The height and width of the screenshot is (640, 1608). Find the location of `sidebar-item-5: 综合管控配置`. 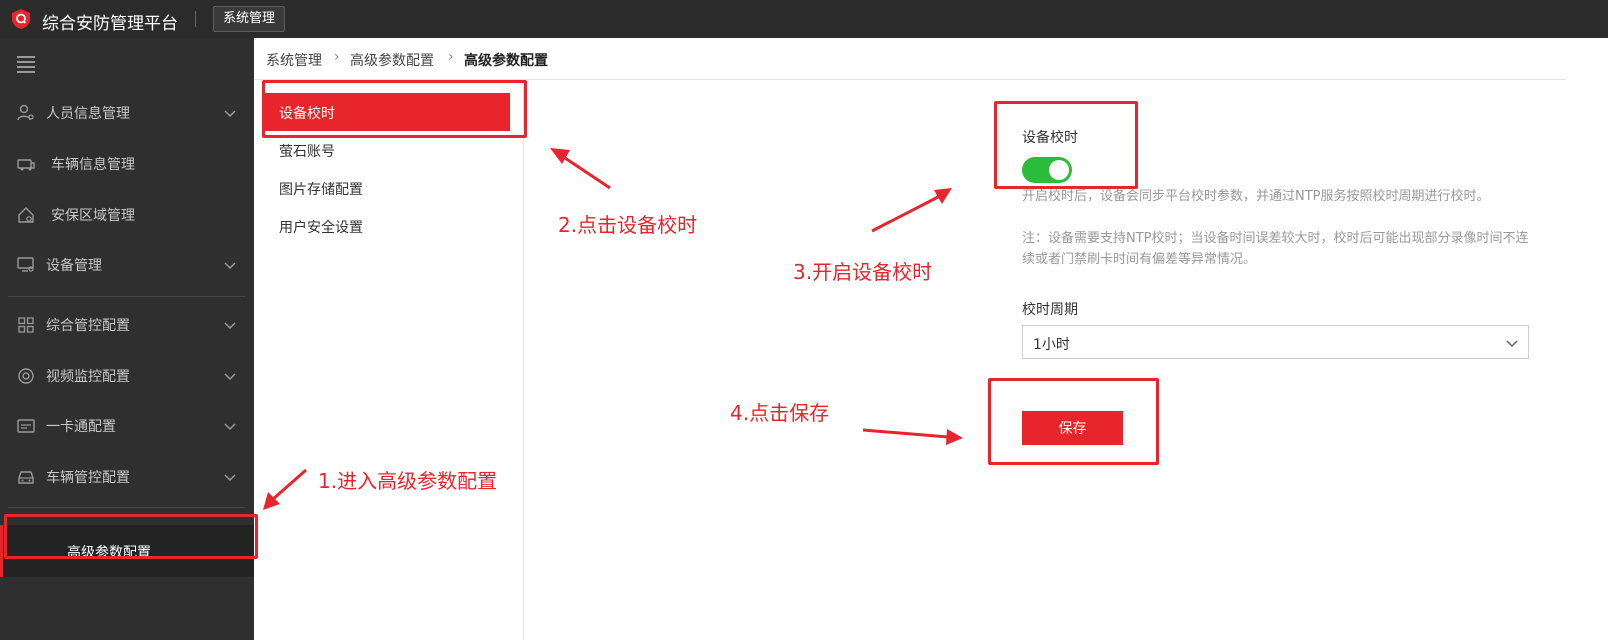

sidebar-item-5: 综合管控配置 is located at coordinates (127, 325).